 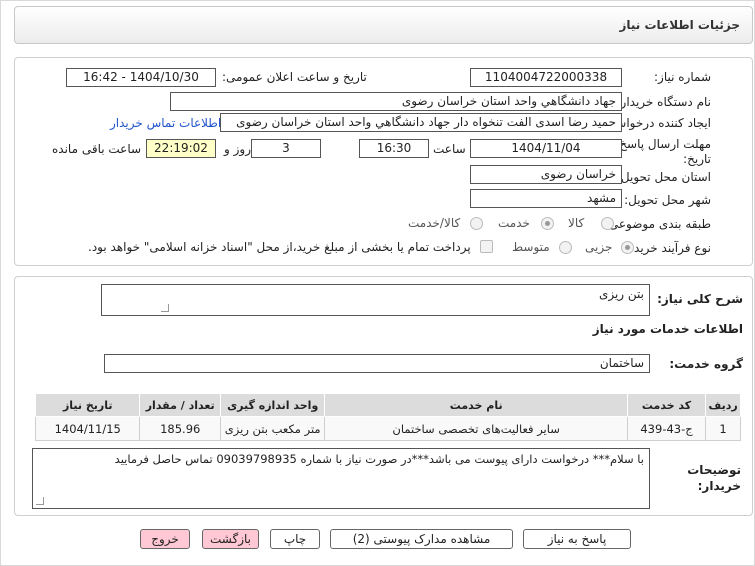 I want to click on days-remaining-field: 3, so click(x=286, y=148).